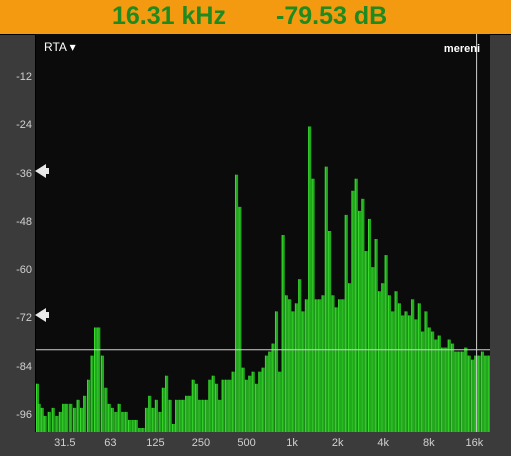 This screenshot has width=511, height=456. Describe the element at coordinates (169, 16) in the screenshot. I see `frequency-readout: 16.31 kHz` at that location.